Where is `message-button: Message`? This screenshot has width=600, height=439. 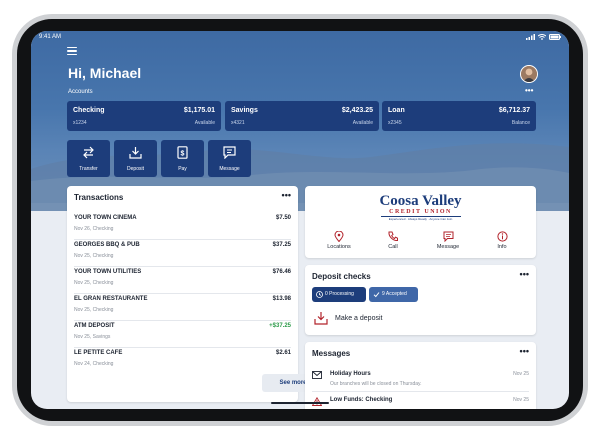
message-button: Message is located at coordinates (229, 158).